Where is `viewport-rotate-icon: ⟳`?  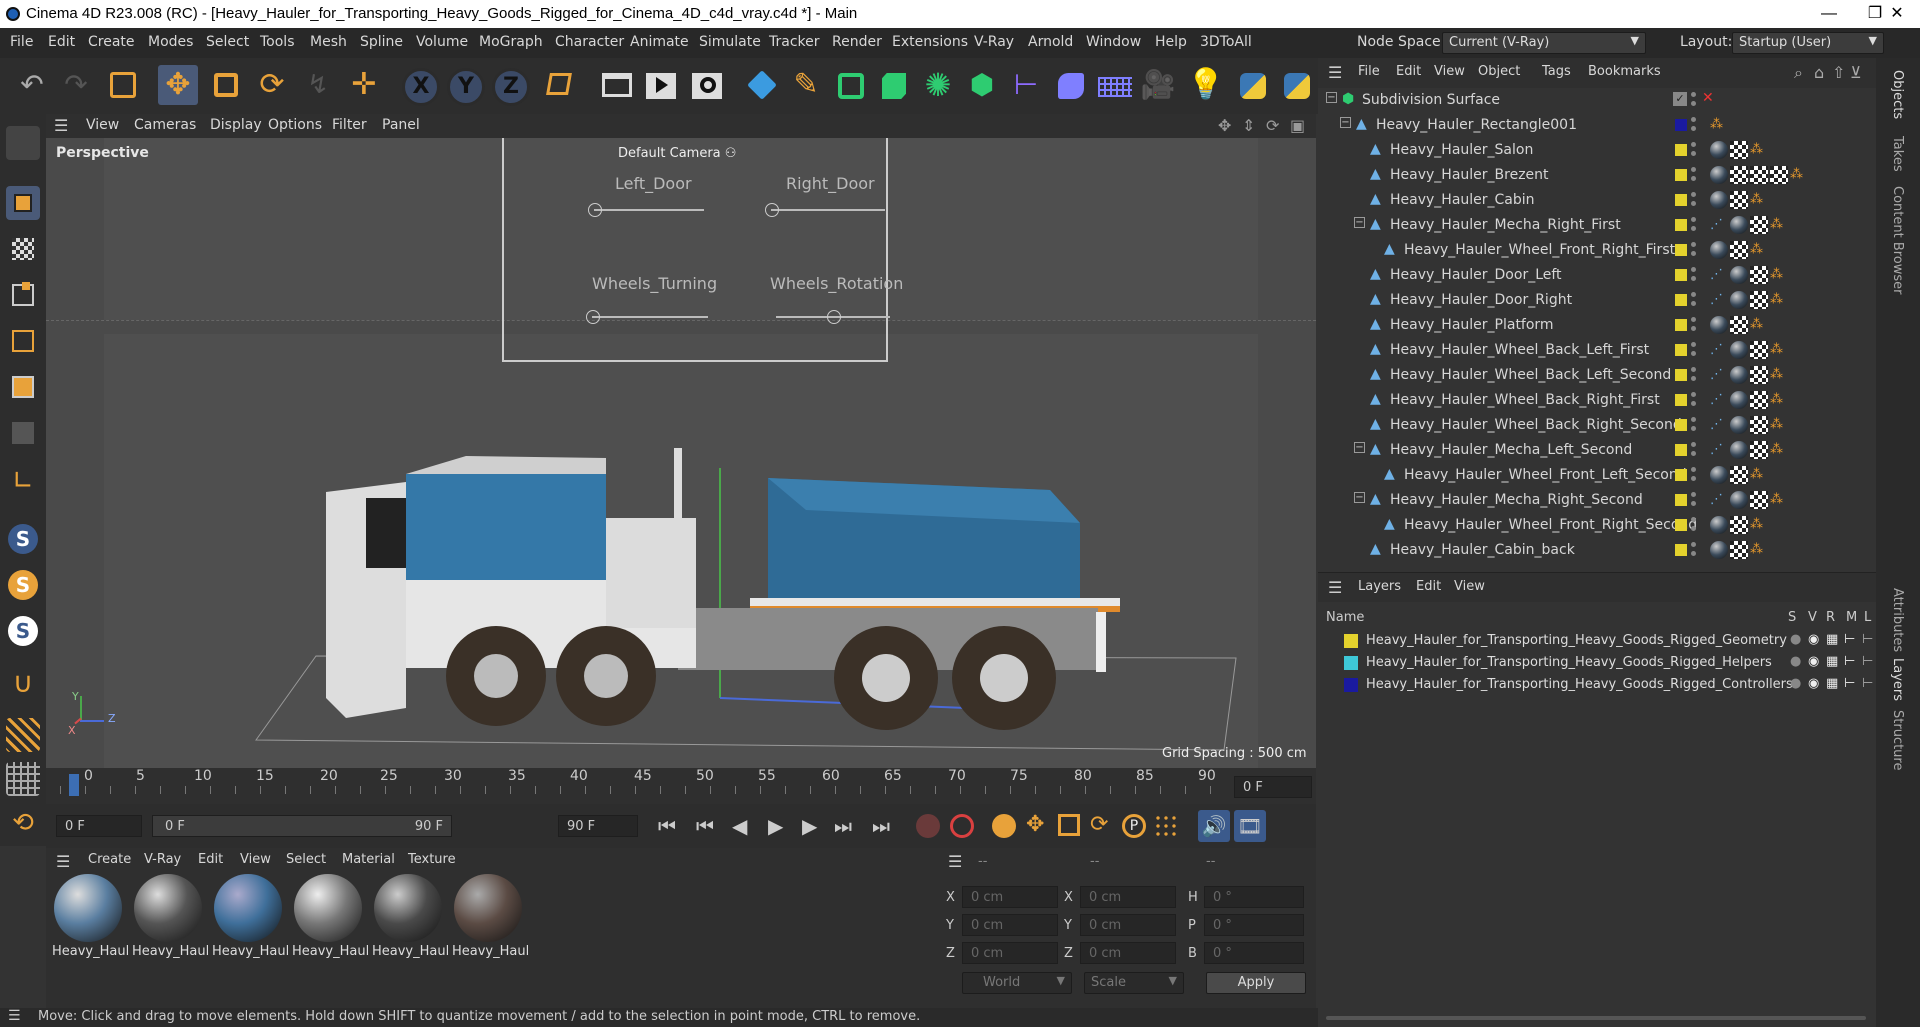 viewport-rotate-icon: ⟳ is located at coordinates (1272, 125).